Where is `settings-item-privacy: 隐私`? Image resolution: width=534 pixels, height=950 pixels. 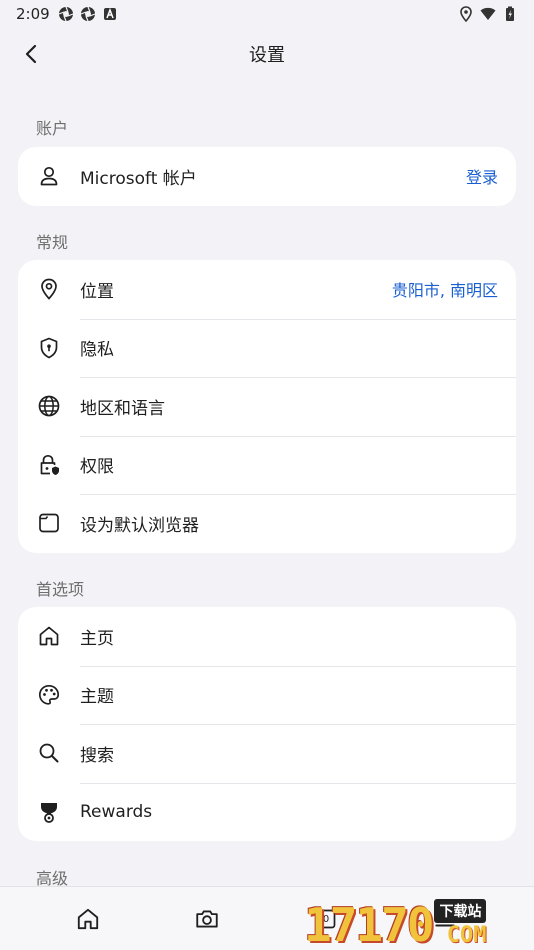 settings-item-privacy: 隐私 is located at coordinates (267, 348).